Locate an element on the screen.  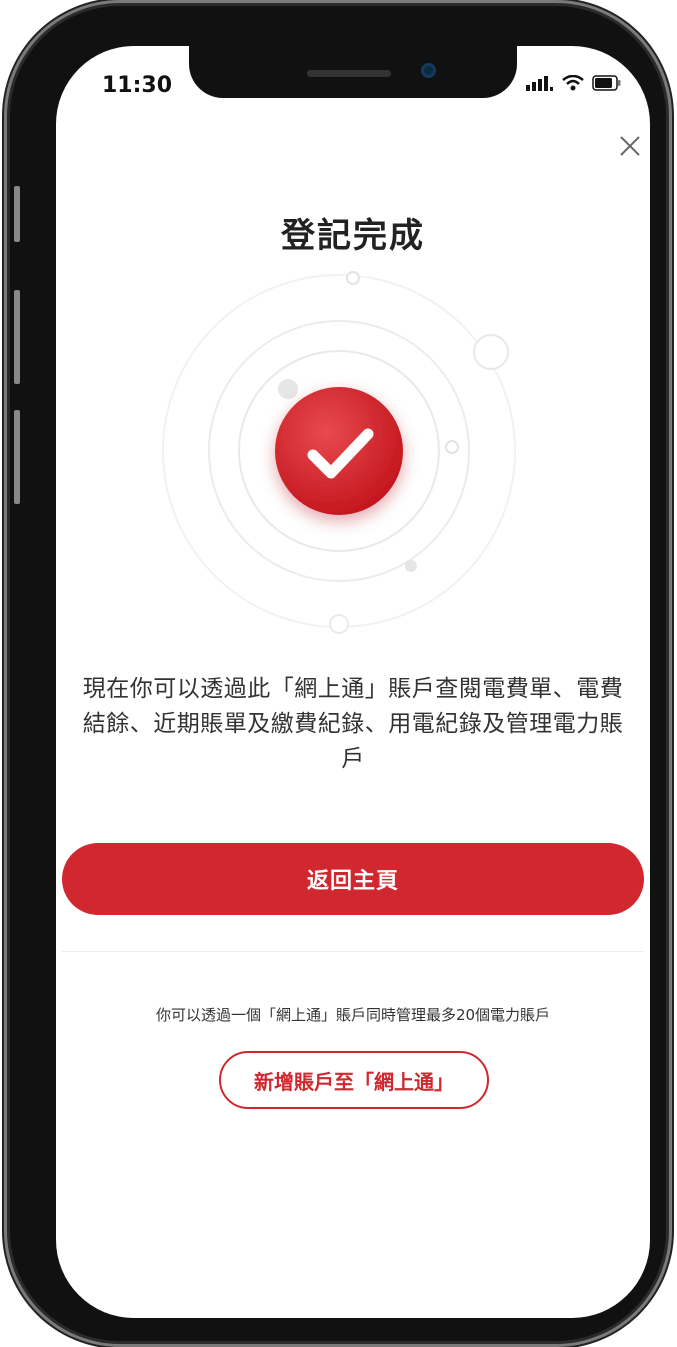
notch is located at coordinates (353, 72).